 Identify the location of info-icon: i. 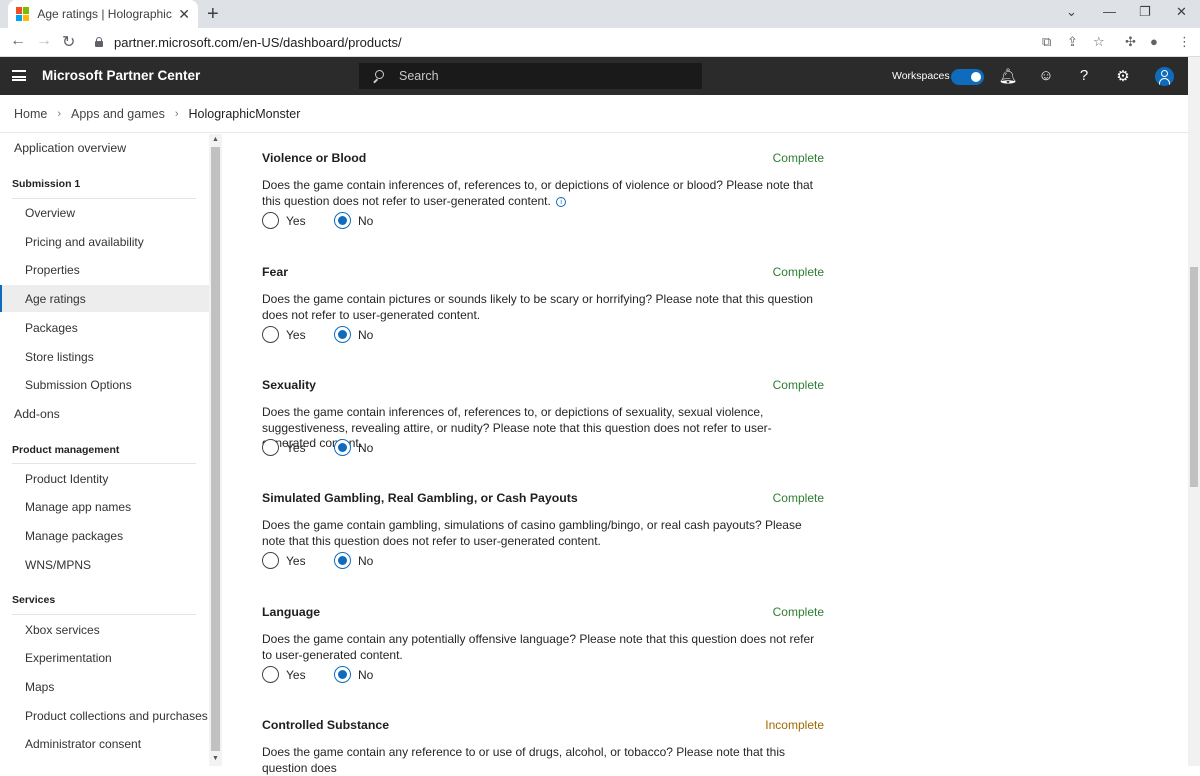
(561, 201).